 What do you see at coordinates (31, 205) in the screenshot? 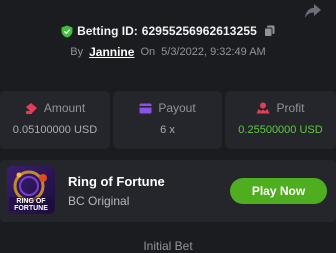
I see `thumbnail-title: RING OF FORTUNE` at bounding box center [31, 205].